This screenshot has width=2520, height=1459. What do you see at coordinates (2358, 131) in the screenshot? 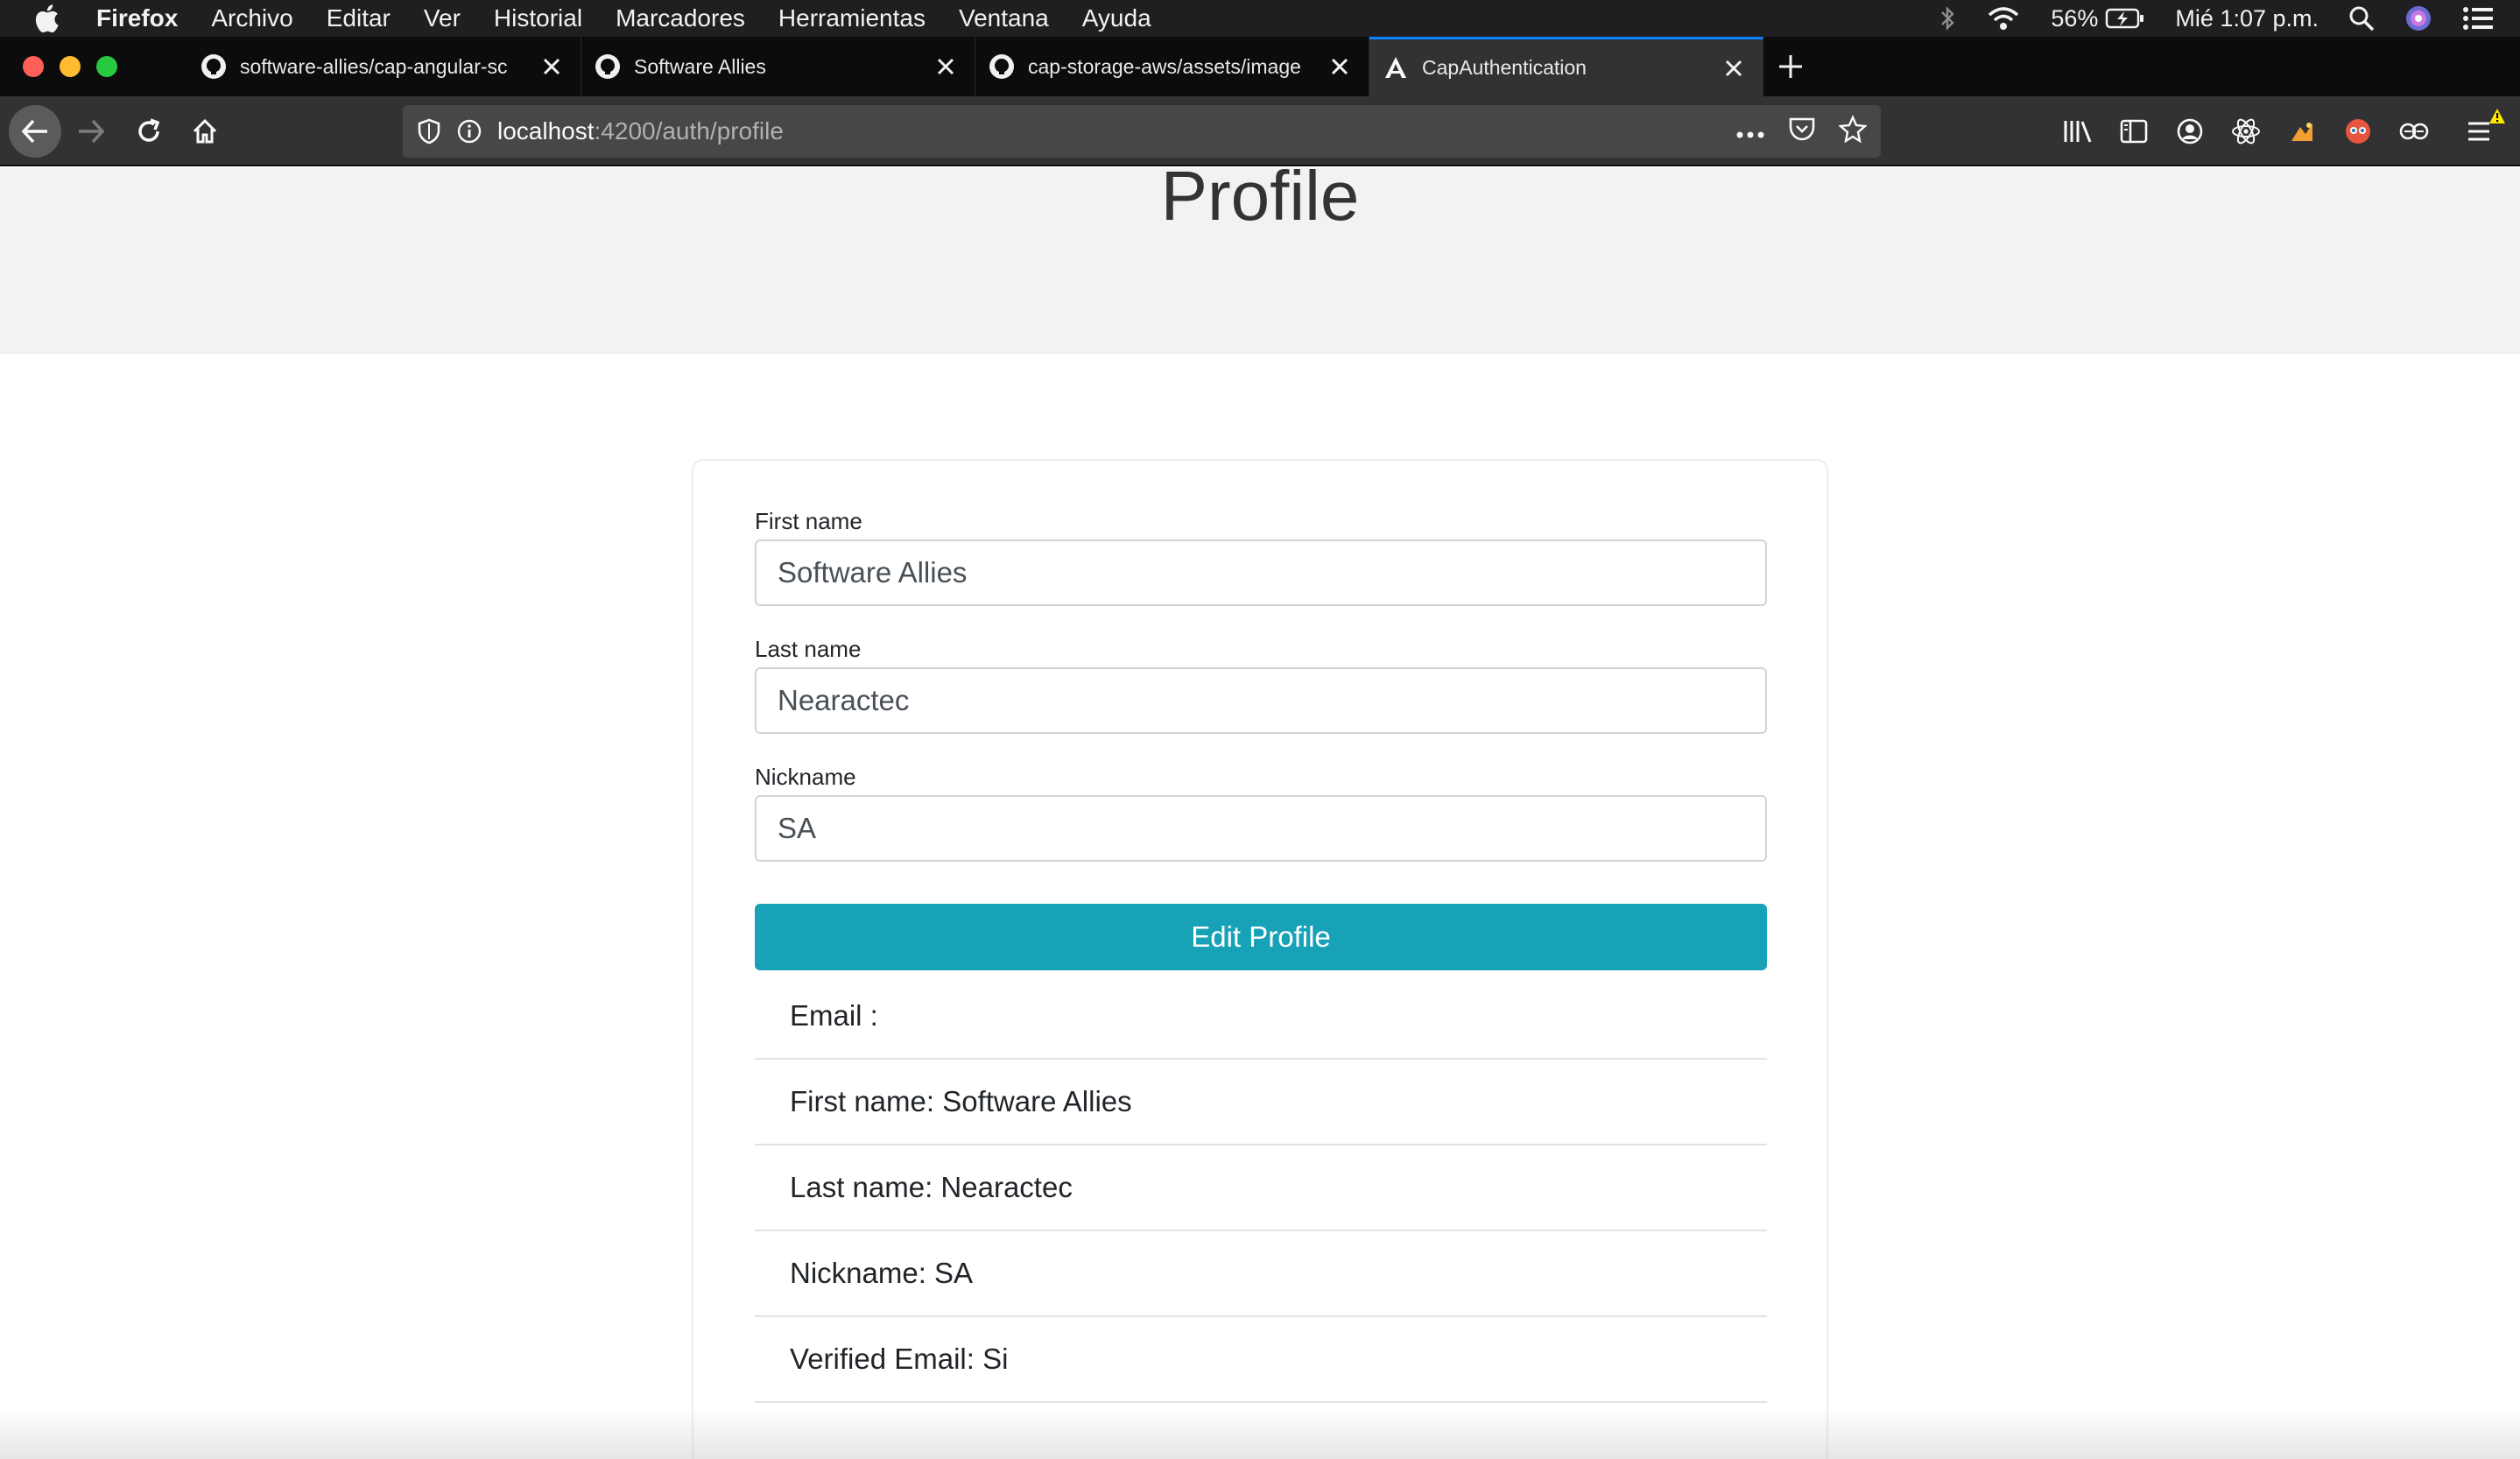
I see `privacy-extension-icon` at bounding box center [2358, 131].